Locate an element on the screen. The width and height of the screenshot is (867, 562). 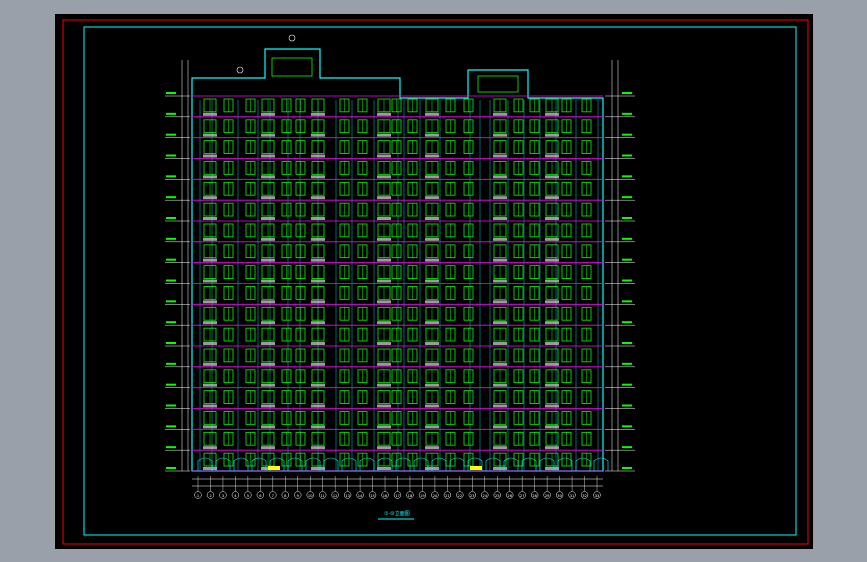
grid-axis-label: 11 is located at coordinates (322, 496).